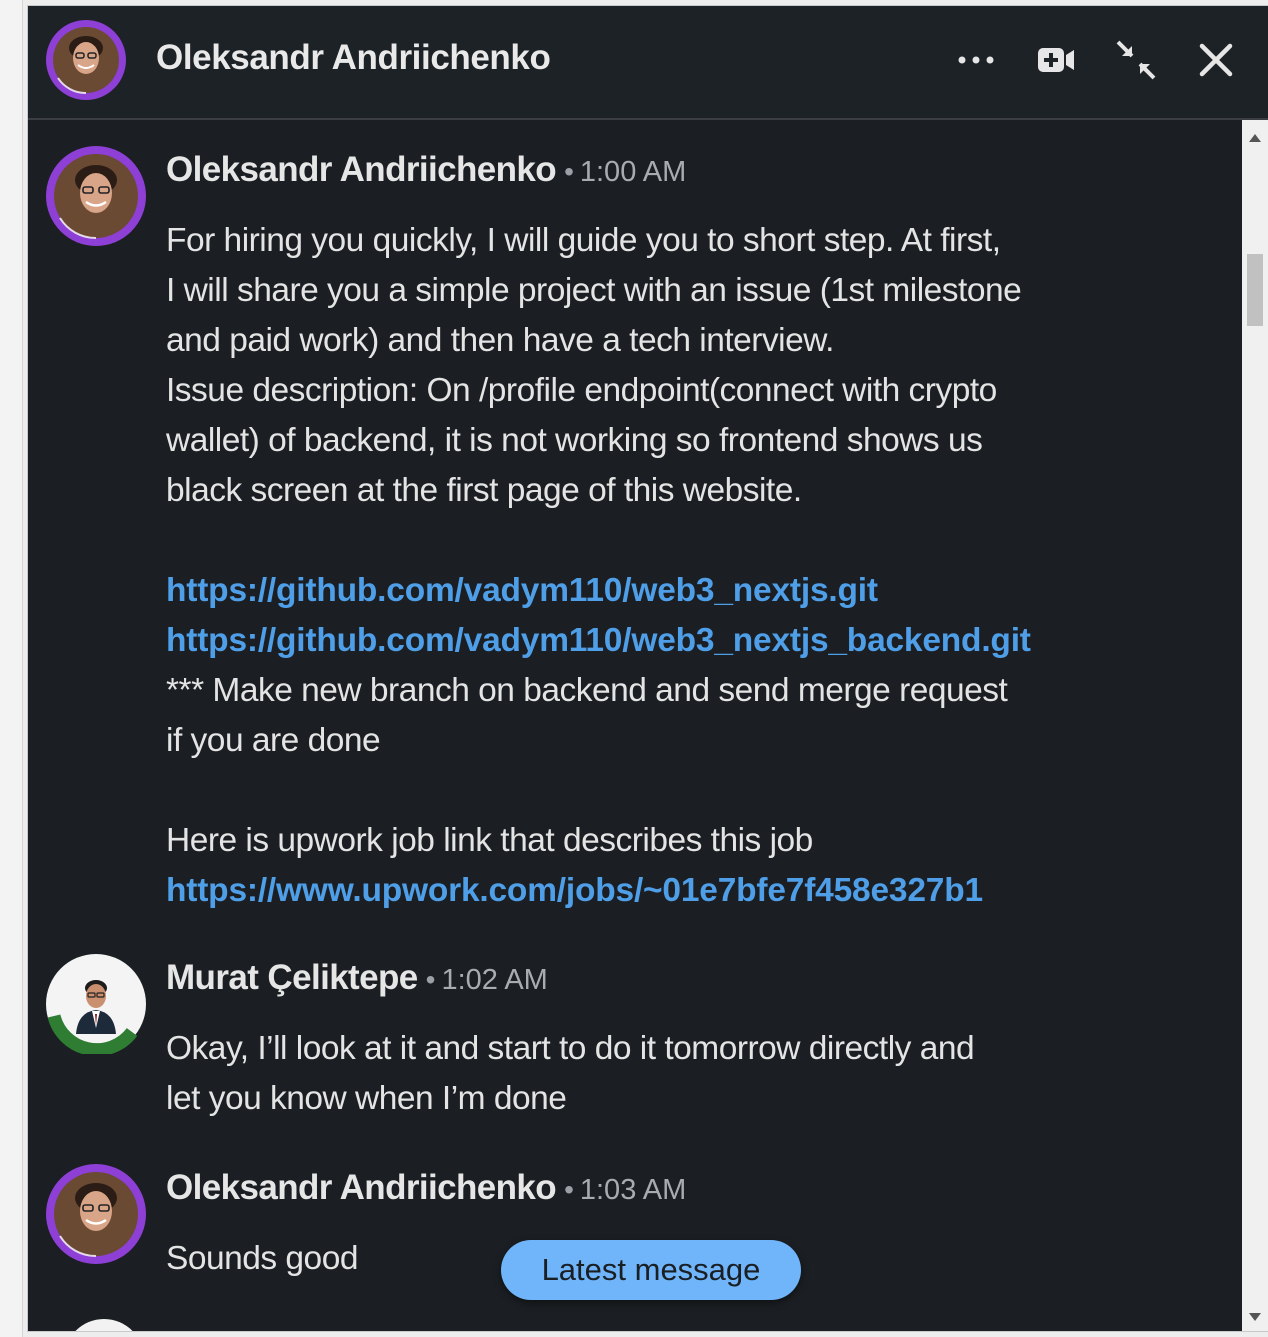  I want to click on message-line: if you are done, so click(273, 740).